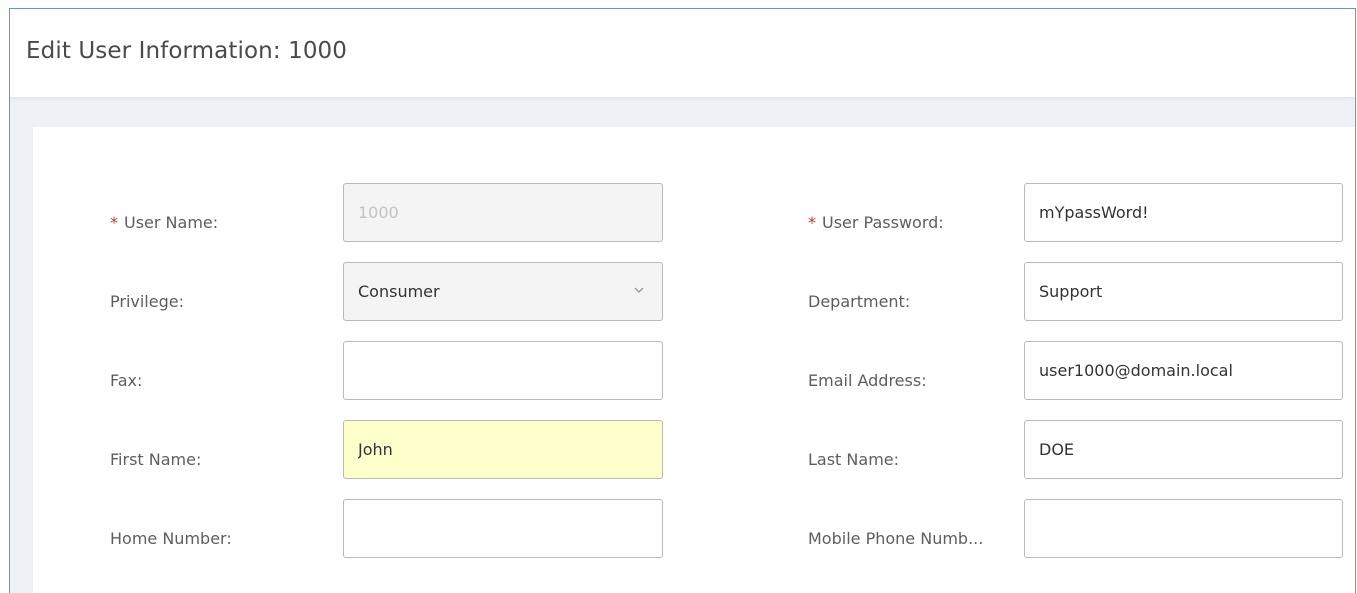  Describe the element at coordinates (503, 528) in the screenshot. I see `home-number-input` at that location.